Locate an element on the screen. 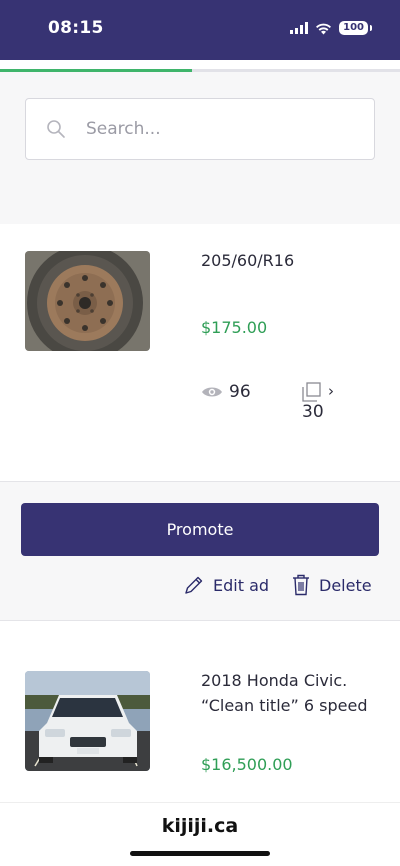 This screenshot has width=400, height=866. copy-icon is located at coordinates (311, 392).